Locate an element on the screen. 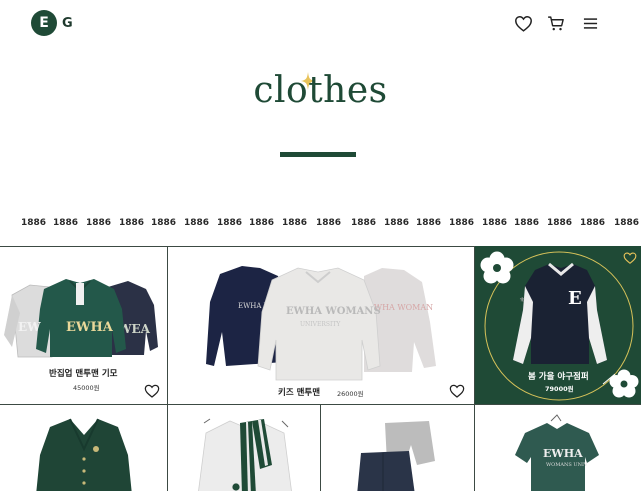 Image resolution: width=641 pixels, height=491 pixels. svg-text: EW is located at coordinates (29, 327).